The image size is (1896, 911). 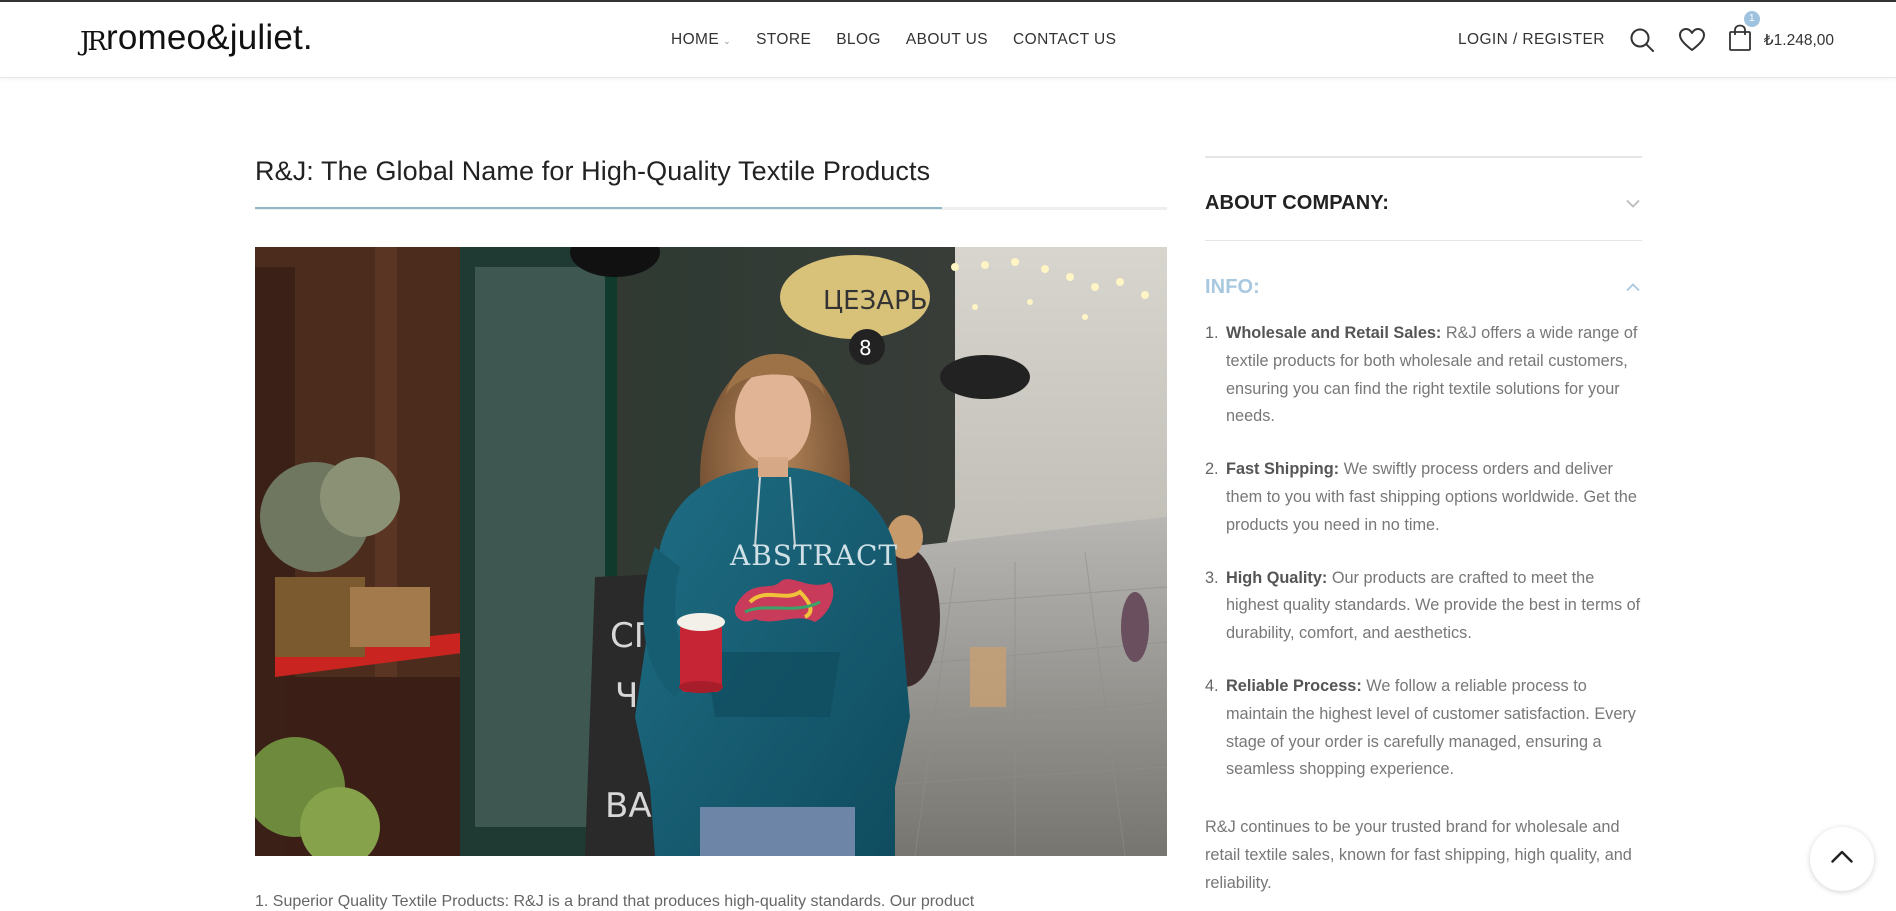 I want to click on accordion-divider, so click(x=1423, y=240).